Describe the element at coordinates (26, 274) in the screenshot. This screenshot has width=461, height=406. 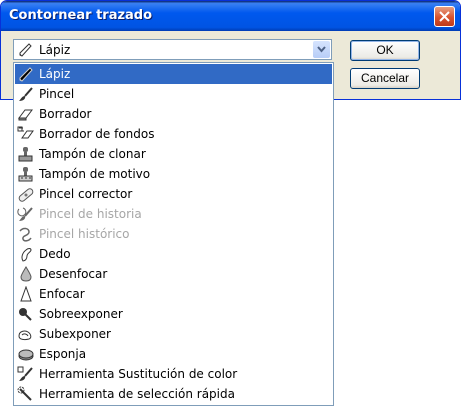
I see `blur-icon` at that location.